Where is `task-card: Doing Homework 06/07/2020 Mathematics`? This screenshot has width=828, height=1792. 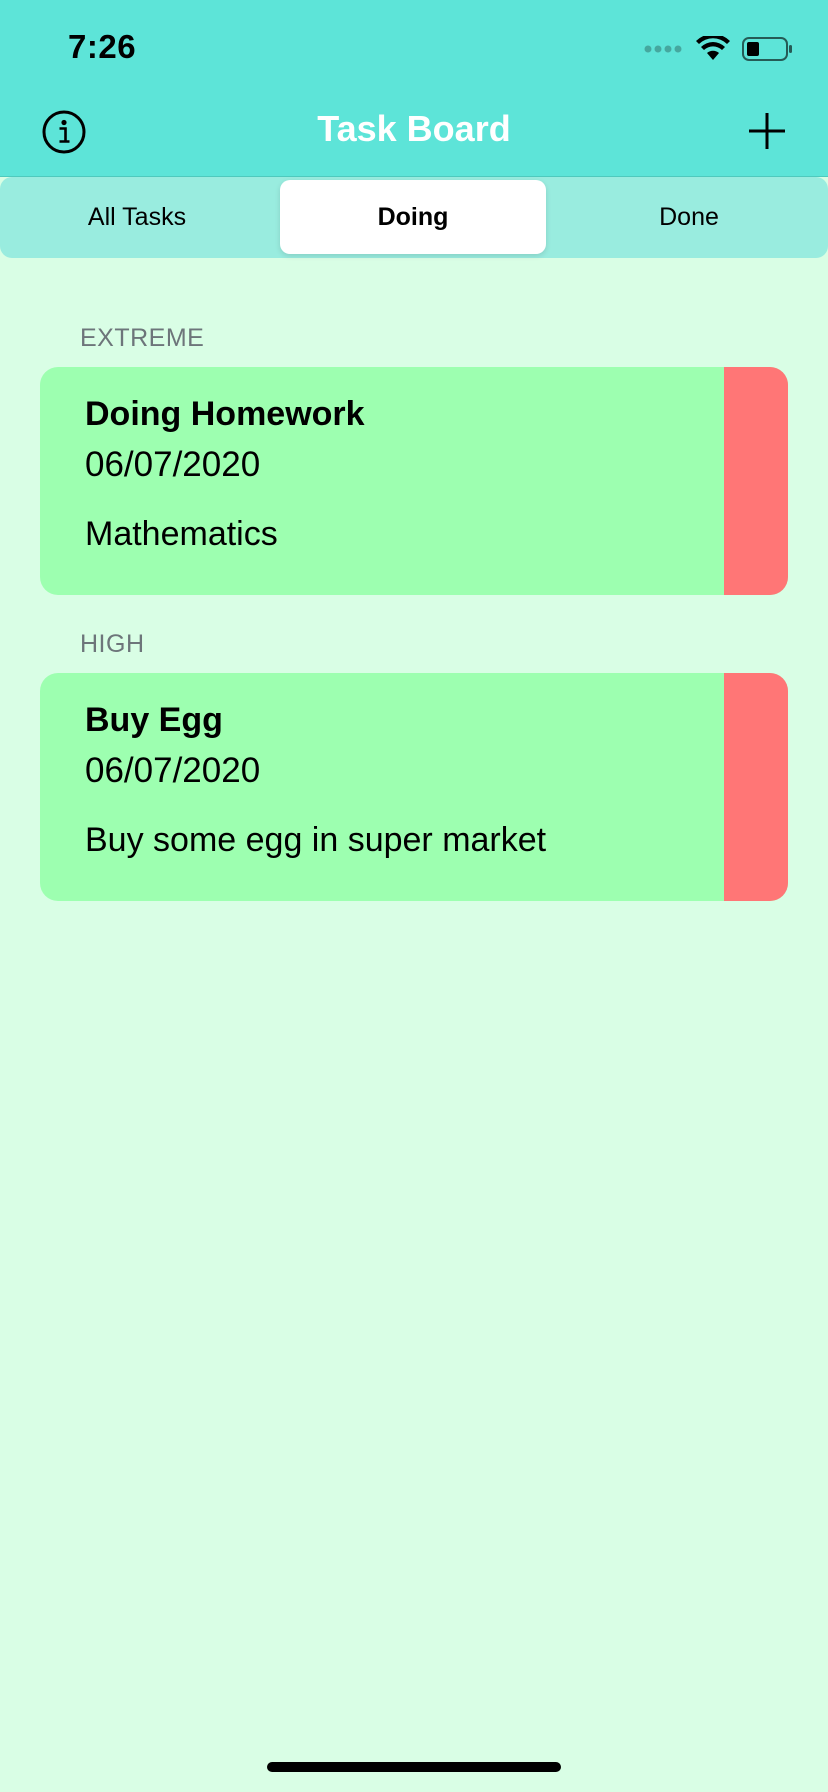
task-card: Doing Homework 06/07/2020 Mathematics is located at coordinates (414, 481).